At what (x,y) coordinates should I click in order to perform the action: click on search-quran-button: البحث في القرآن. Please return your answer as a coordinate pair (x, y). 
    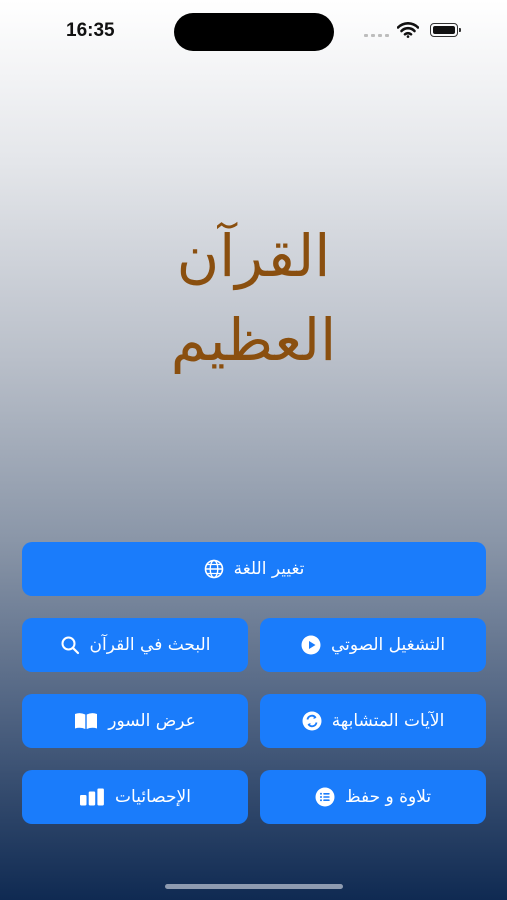
    Looking at the image, I should click on (135, 645).